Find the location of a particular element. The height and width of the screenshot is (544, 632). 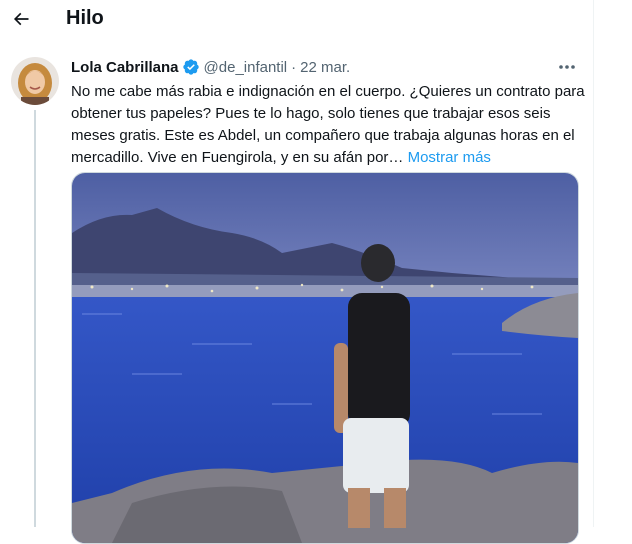

page-title: Hilo is located at coordinates (85, 18).